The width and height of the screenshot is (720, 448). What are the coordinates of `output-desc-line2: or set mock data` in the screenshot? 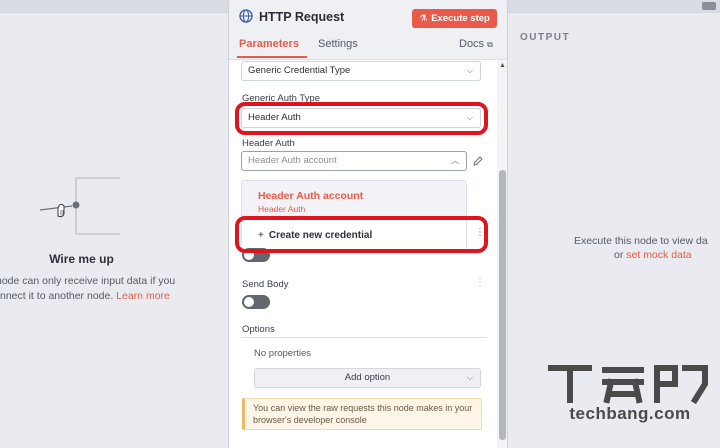 It's located at (647, 255).